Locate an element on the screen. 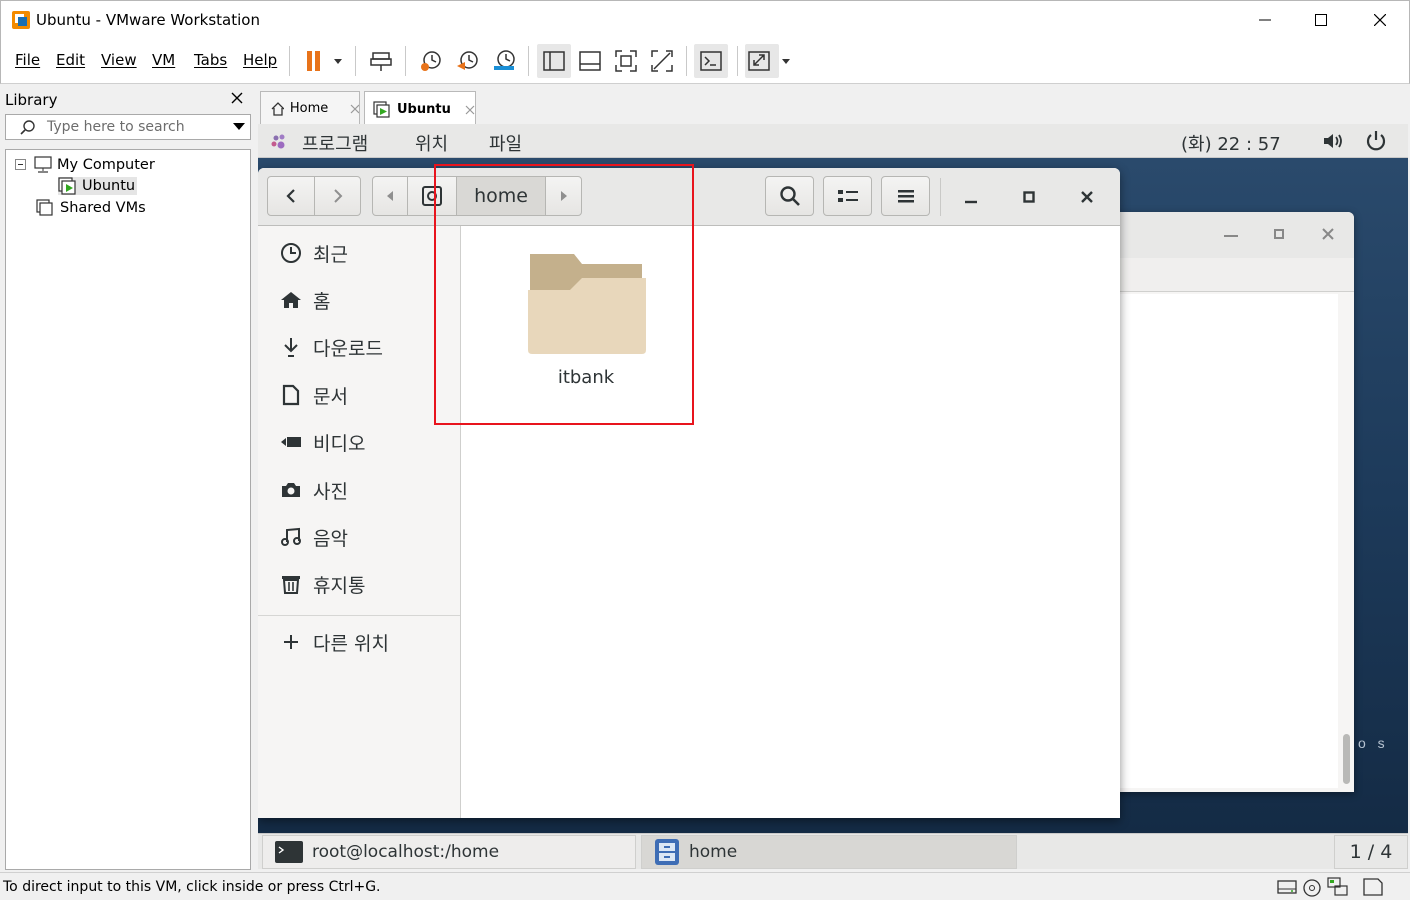 Image resolution: width=1410 pixels, height=900 pixels. video-camera-icon is located at coordinates (291, 442).